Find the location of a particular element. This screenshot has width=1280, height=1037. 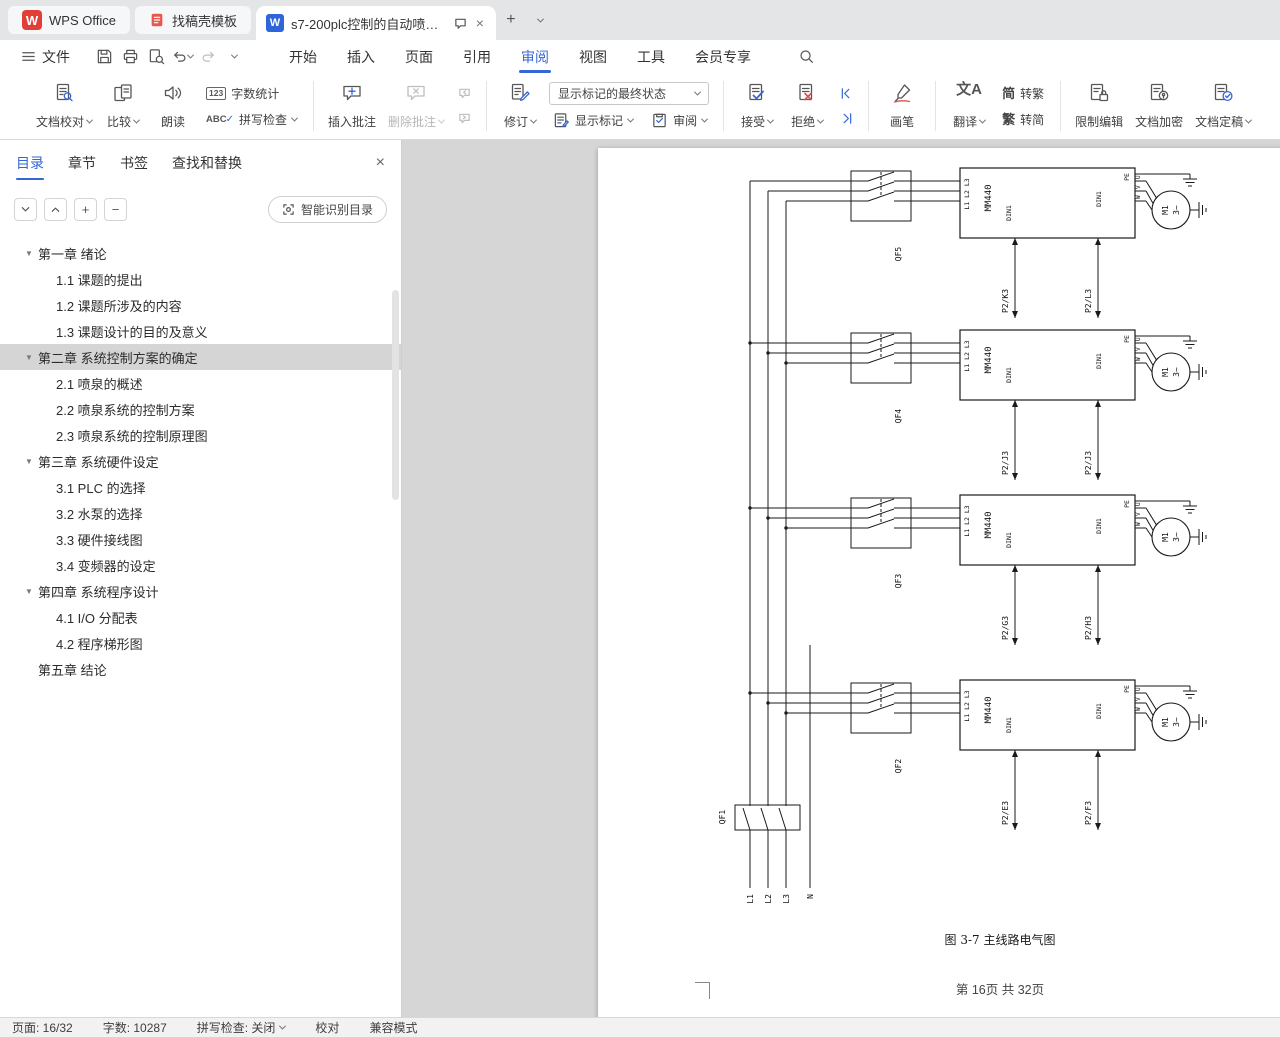

toc-item: ▼ 第二章 系统控制方案的确定 is located at coordinates (200, 357).